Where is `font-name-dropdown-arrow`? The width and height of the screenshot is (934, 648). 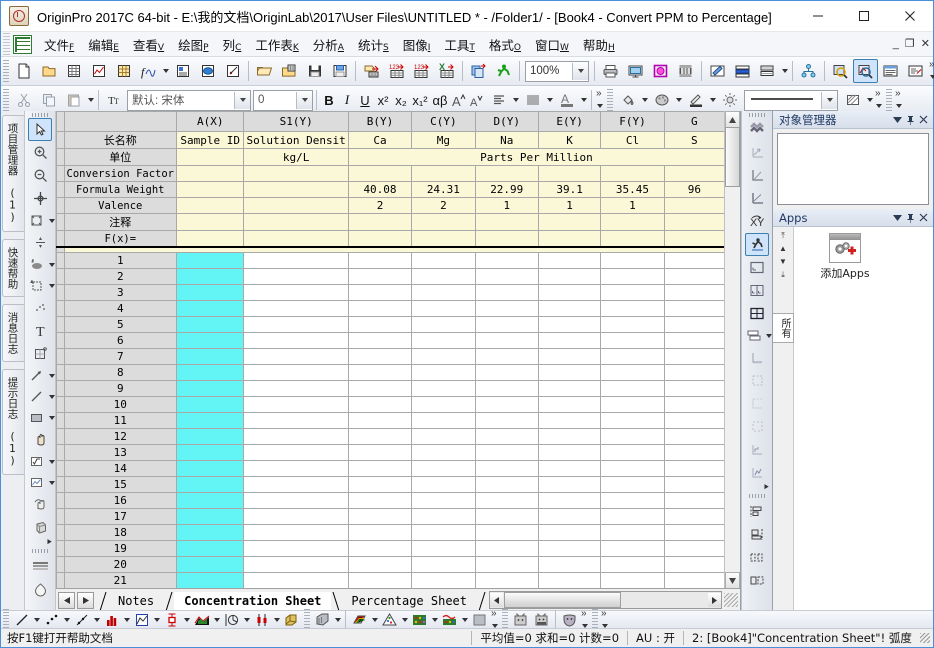 font-name-dropdown-arrow is located at coordinates (242, 100).